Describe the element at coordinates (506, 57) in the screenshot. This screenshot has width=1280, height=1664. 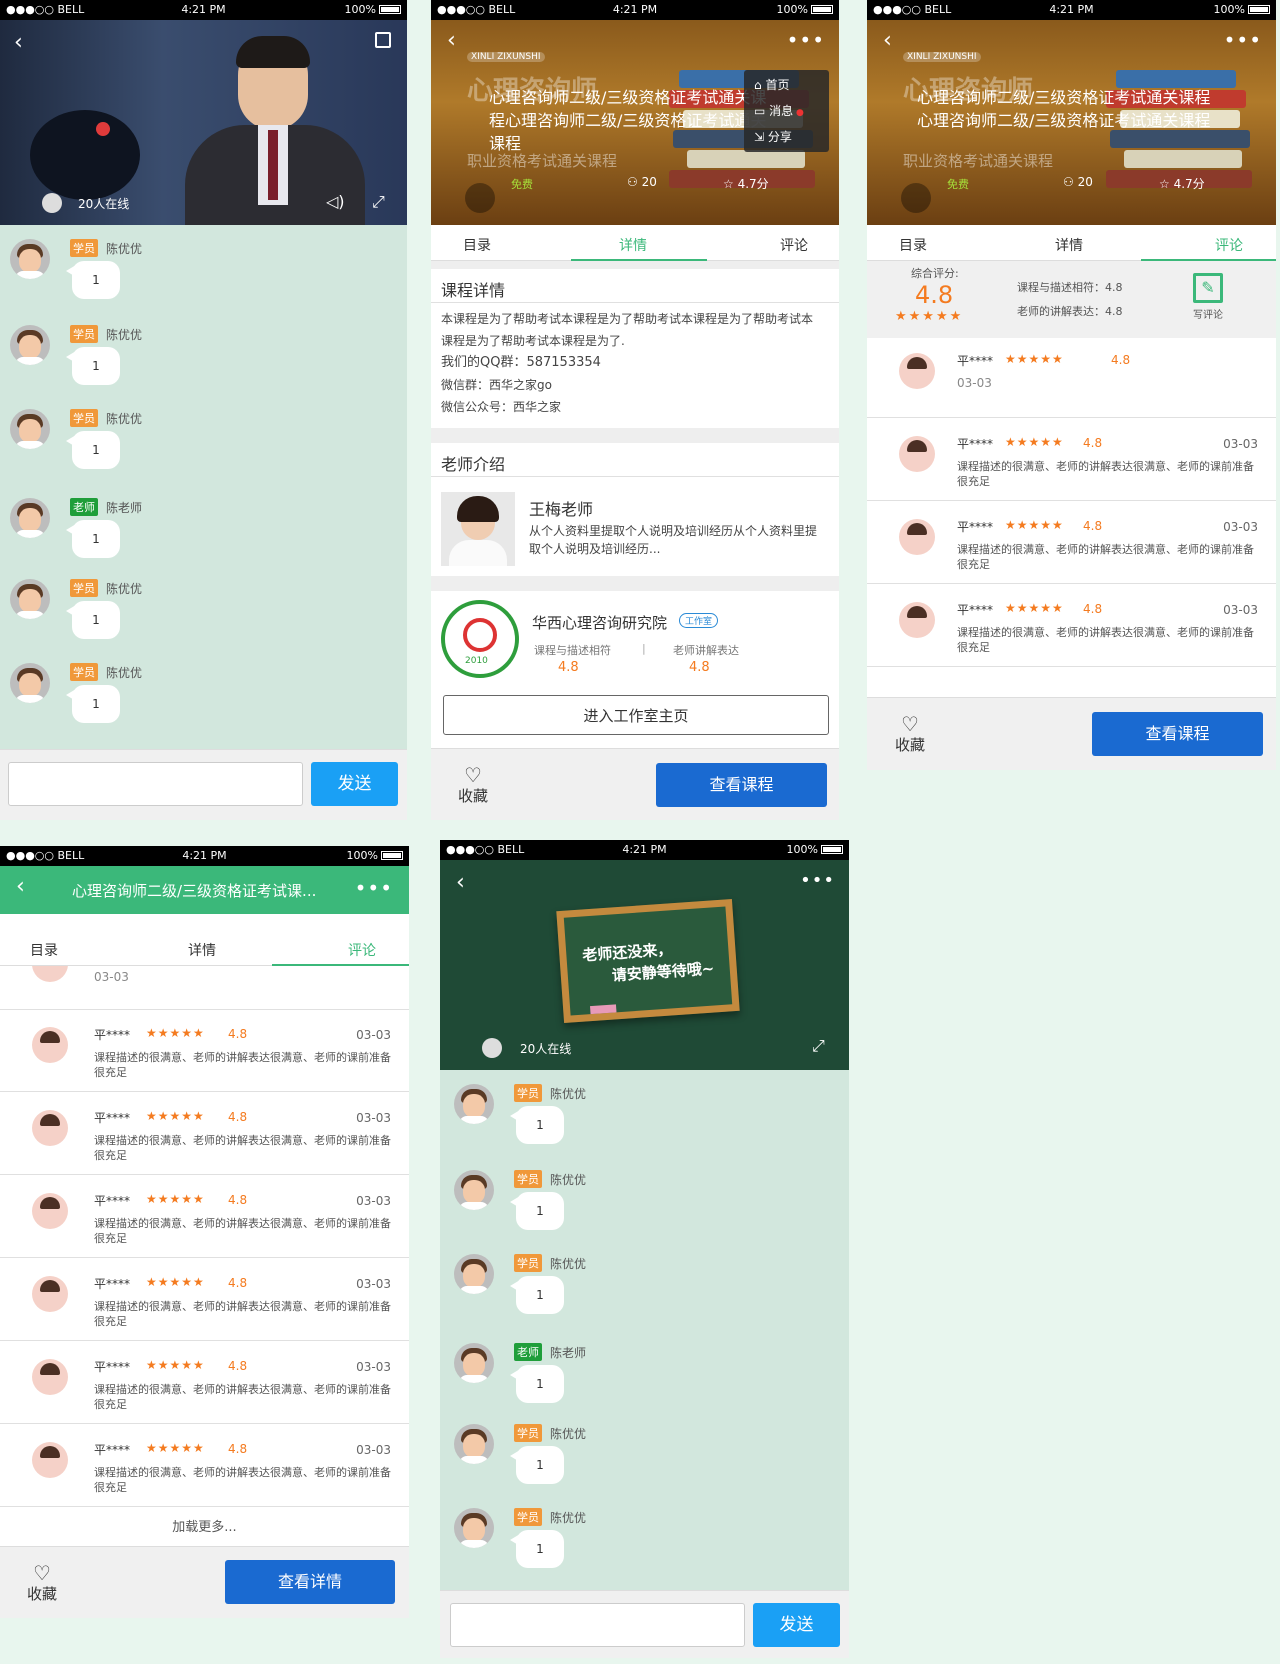
I see `brand-tag: XINLI ZIXUNSHI` at that location.